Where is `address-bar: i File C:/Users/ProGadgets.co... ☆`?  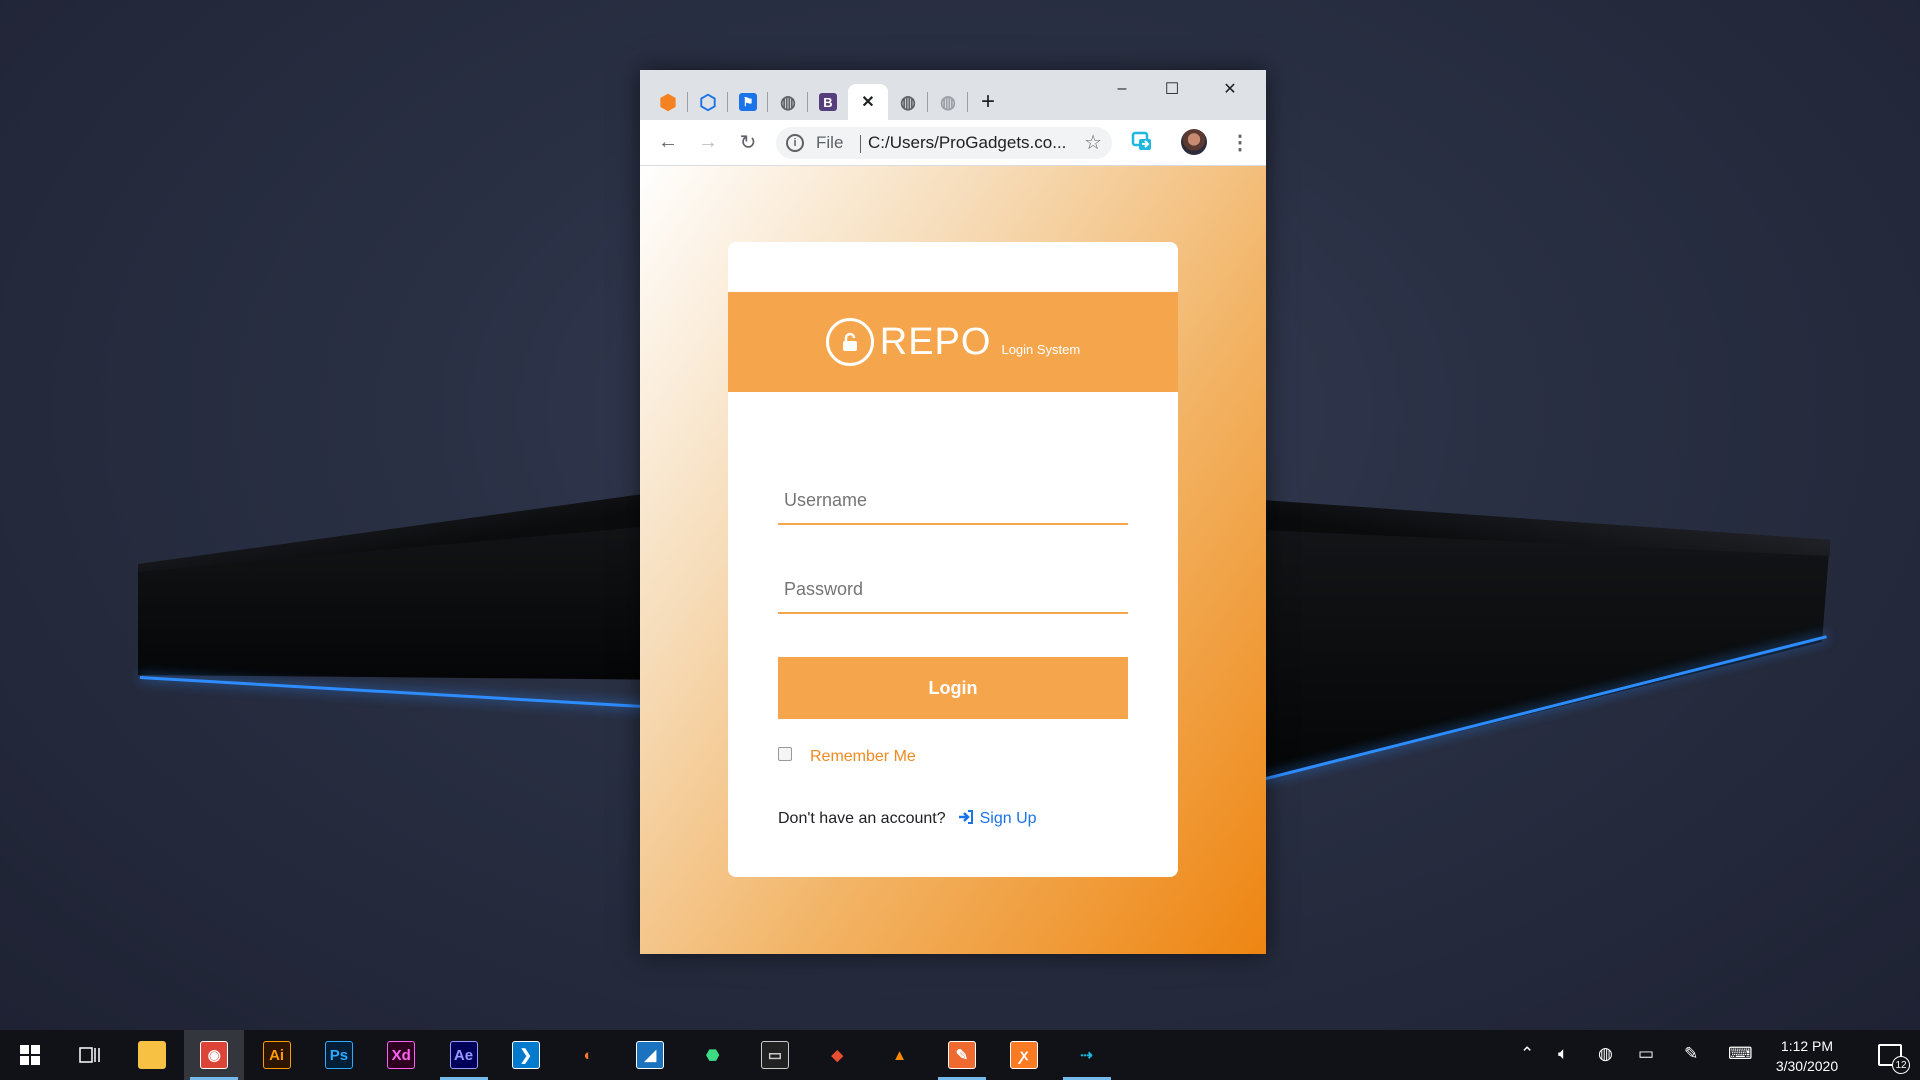
address-bar: i File C:/Users/ProGadgets.co... ☆ is located at coordinates (944, 143).